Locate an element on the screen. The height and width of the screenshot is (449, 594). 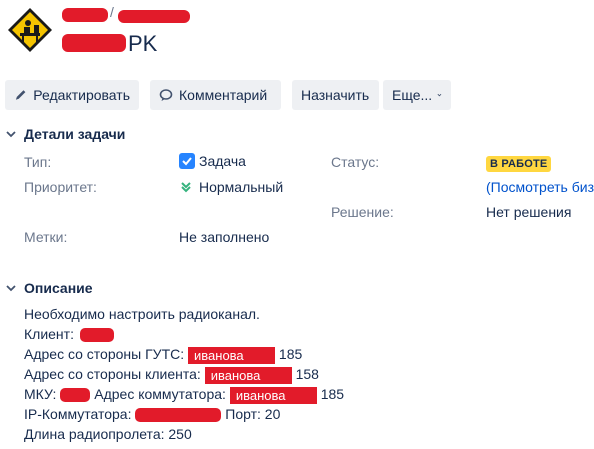
status-badge: В РАБОТЕ is located at coordinates (519, 163).